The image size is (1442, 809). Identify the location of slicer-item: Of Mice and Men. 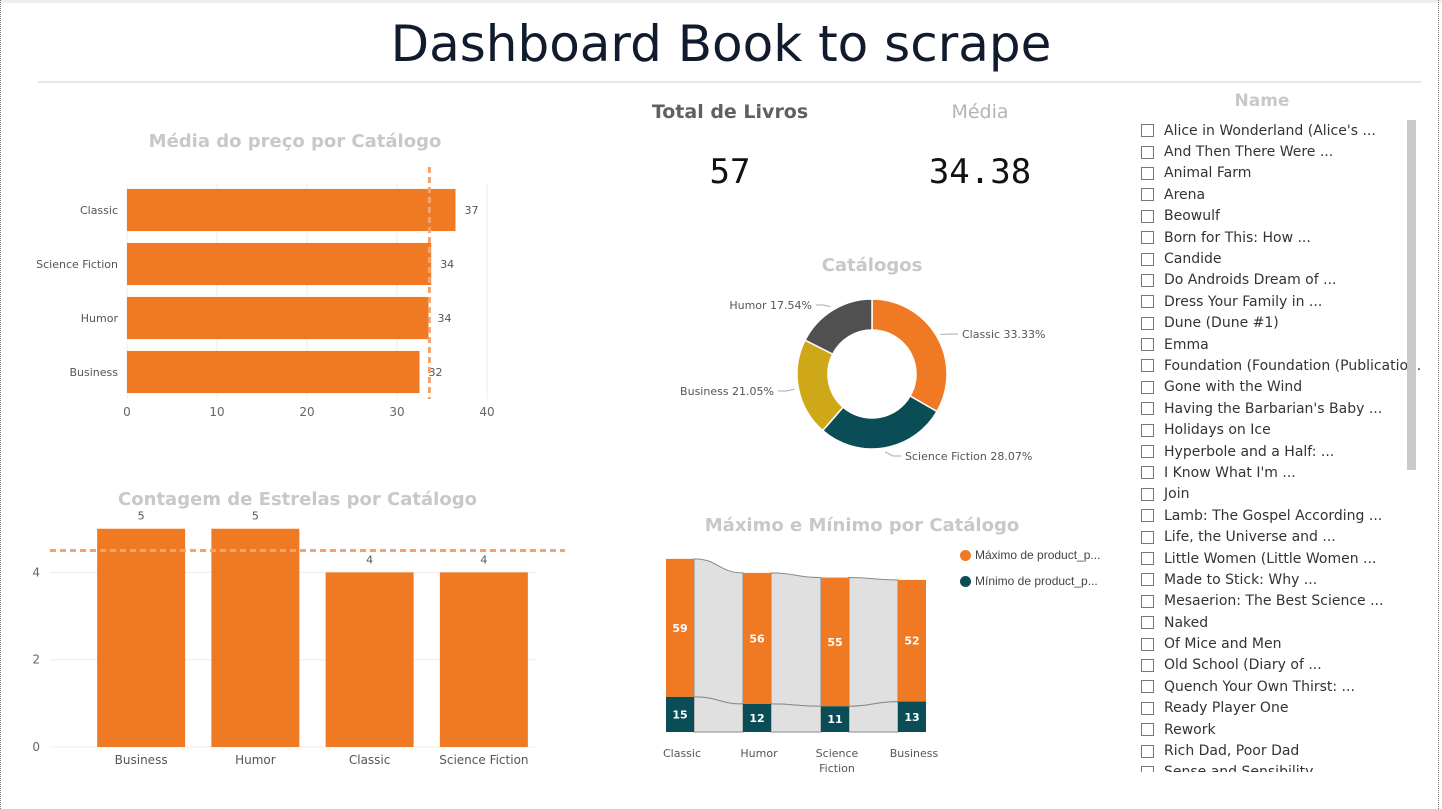
(1278, 643).